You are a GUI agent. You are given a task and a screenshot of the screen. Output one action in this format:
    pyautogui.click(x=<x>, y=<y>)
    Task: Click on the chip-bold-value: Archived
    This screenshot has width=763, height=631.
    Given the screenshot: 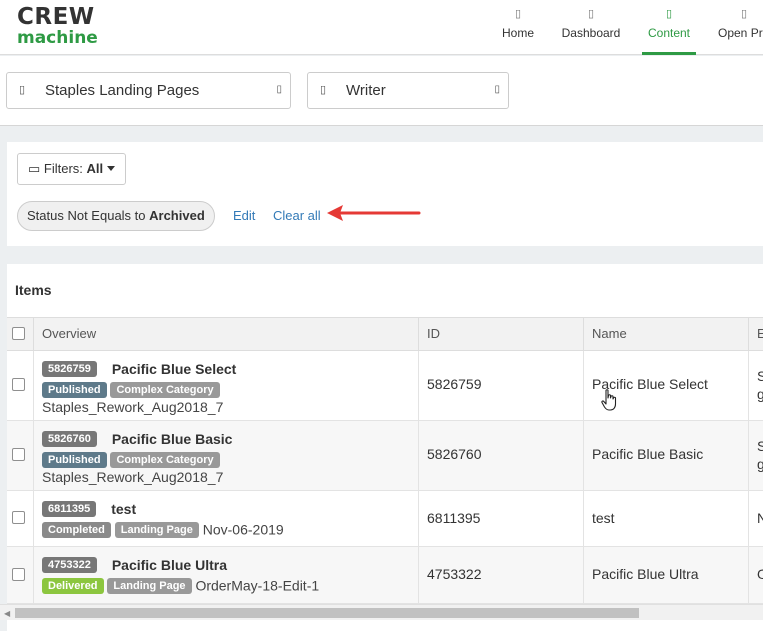 What is the action you would take?
    pyautogui.click(x=177, y=215)
    